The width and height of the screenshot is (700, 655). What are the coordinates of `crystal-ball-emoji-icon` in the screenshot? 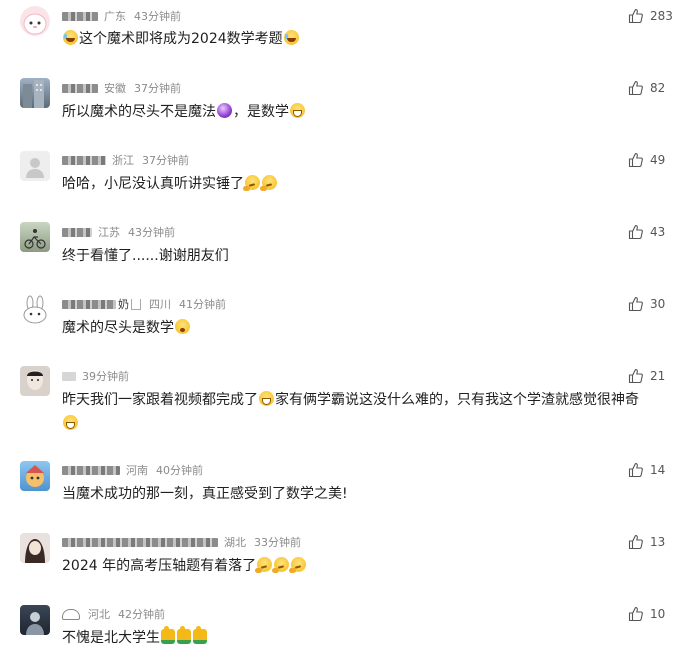 It's located at (224, 110).